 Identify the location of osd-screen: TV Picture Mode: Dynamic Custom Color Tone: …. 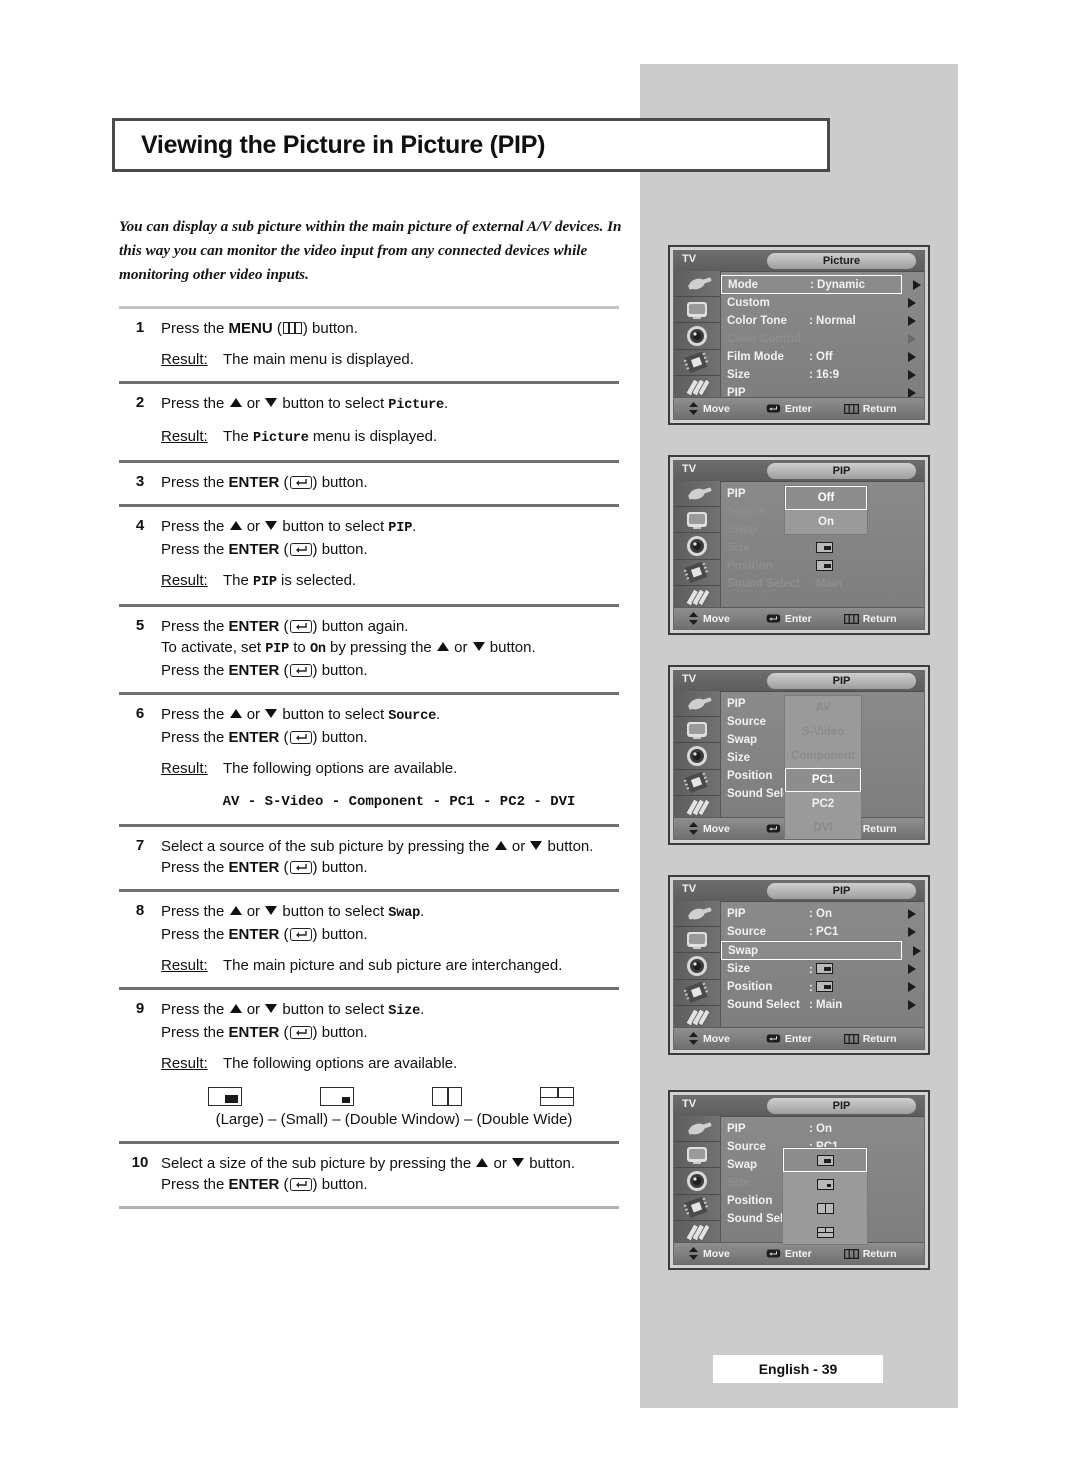
(799, 335).